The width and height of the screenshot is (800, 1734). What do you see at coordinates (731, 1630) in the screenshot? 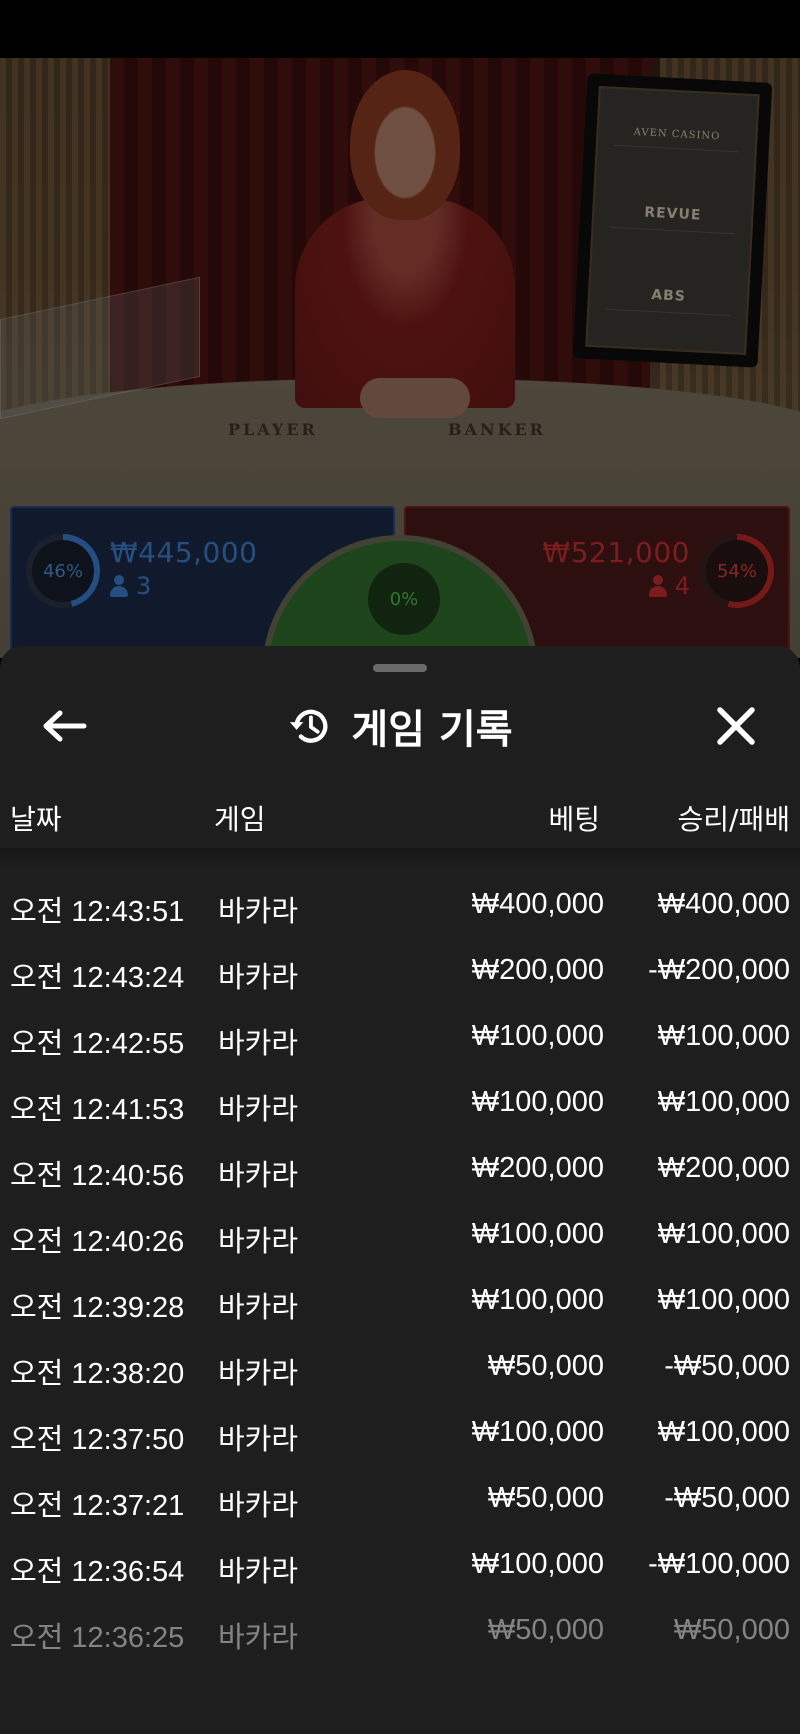
I see `row-win-loss: ₩50,000` at bounding box center [731, 1630].